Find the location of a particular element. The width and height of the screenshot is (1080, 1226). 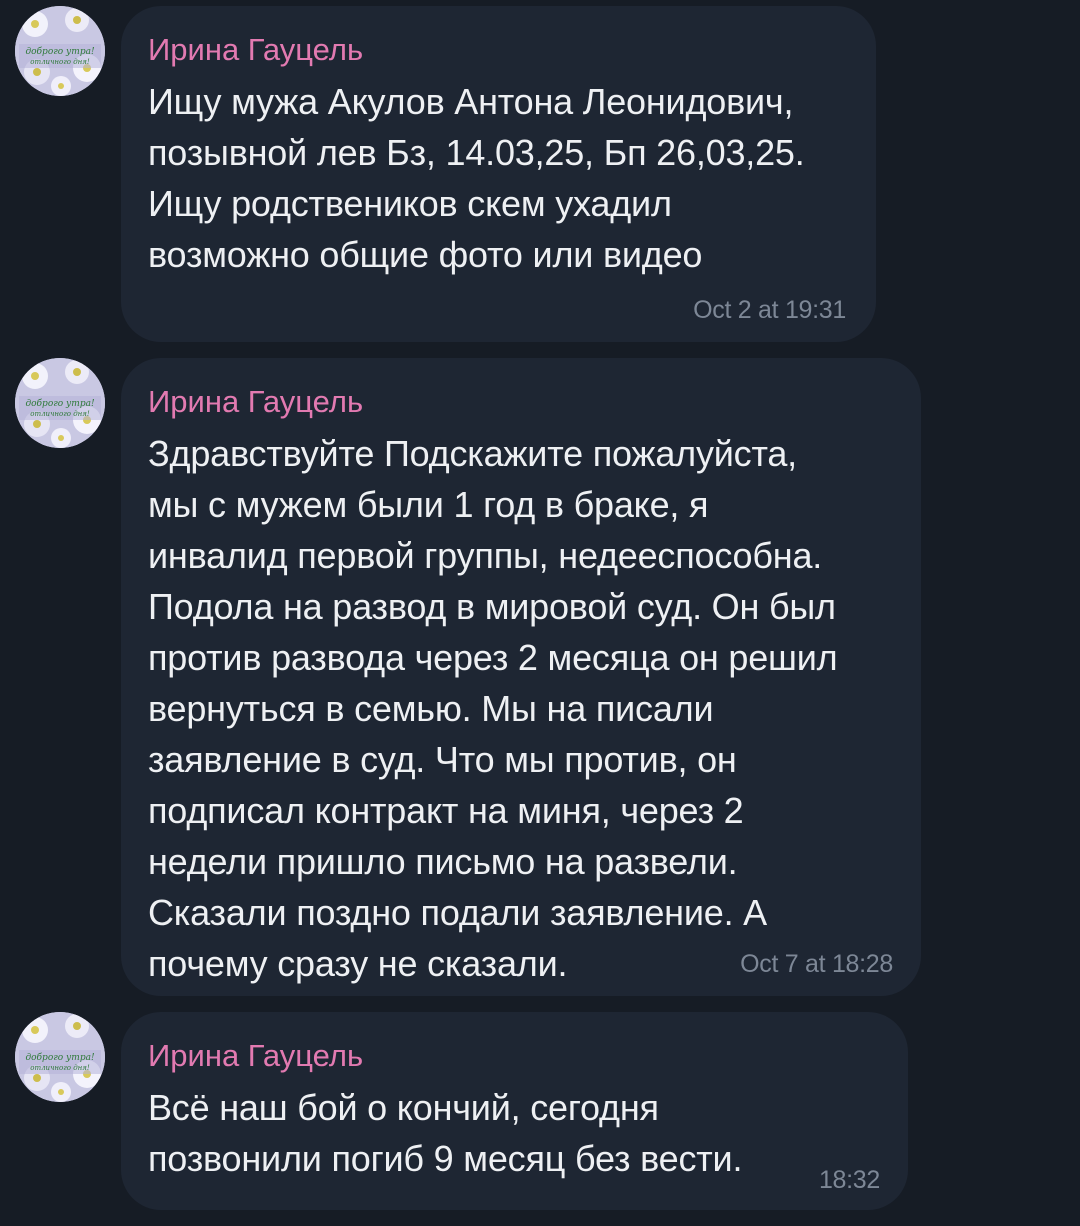

message-text-line: подписал контракт на миня, через 2 is located at coordinates (446, 810).